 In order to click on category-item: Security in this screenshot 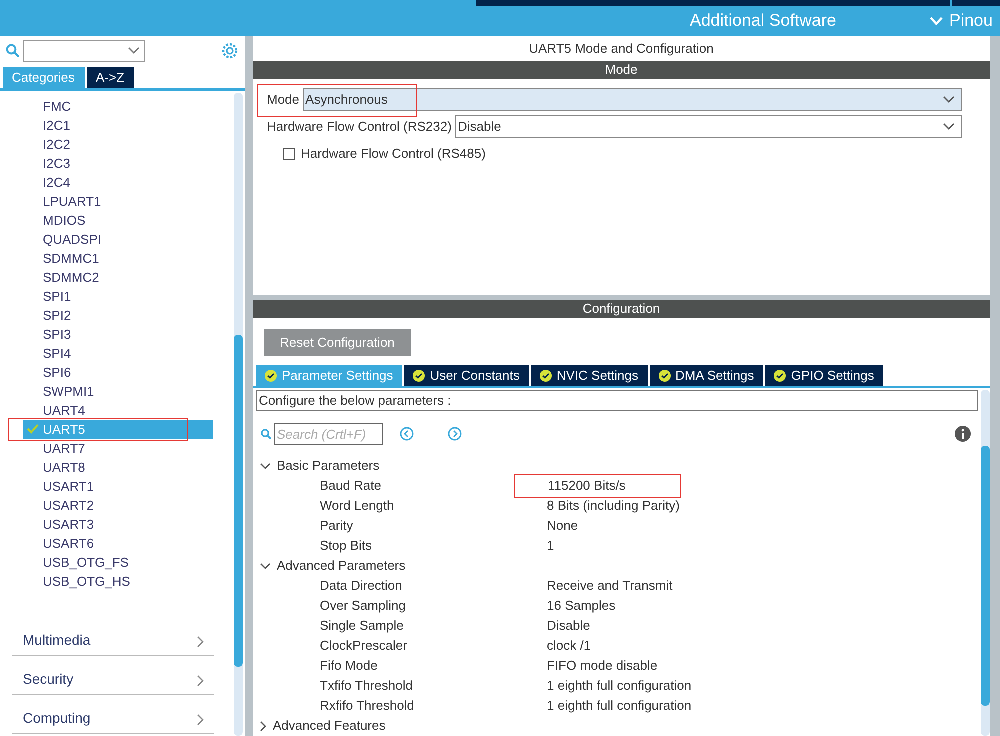, I will do `click(113, 675)`.